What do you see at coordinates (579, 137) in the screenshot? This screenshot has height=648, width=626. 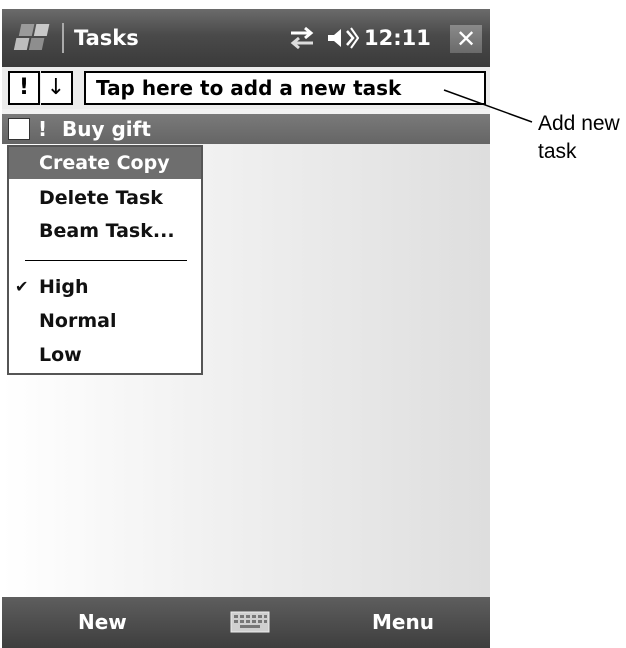 I see `callout-label: Add new task` at bounding box center [579, 137].